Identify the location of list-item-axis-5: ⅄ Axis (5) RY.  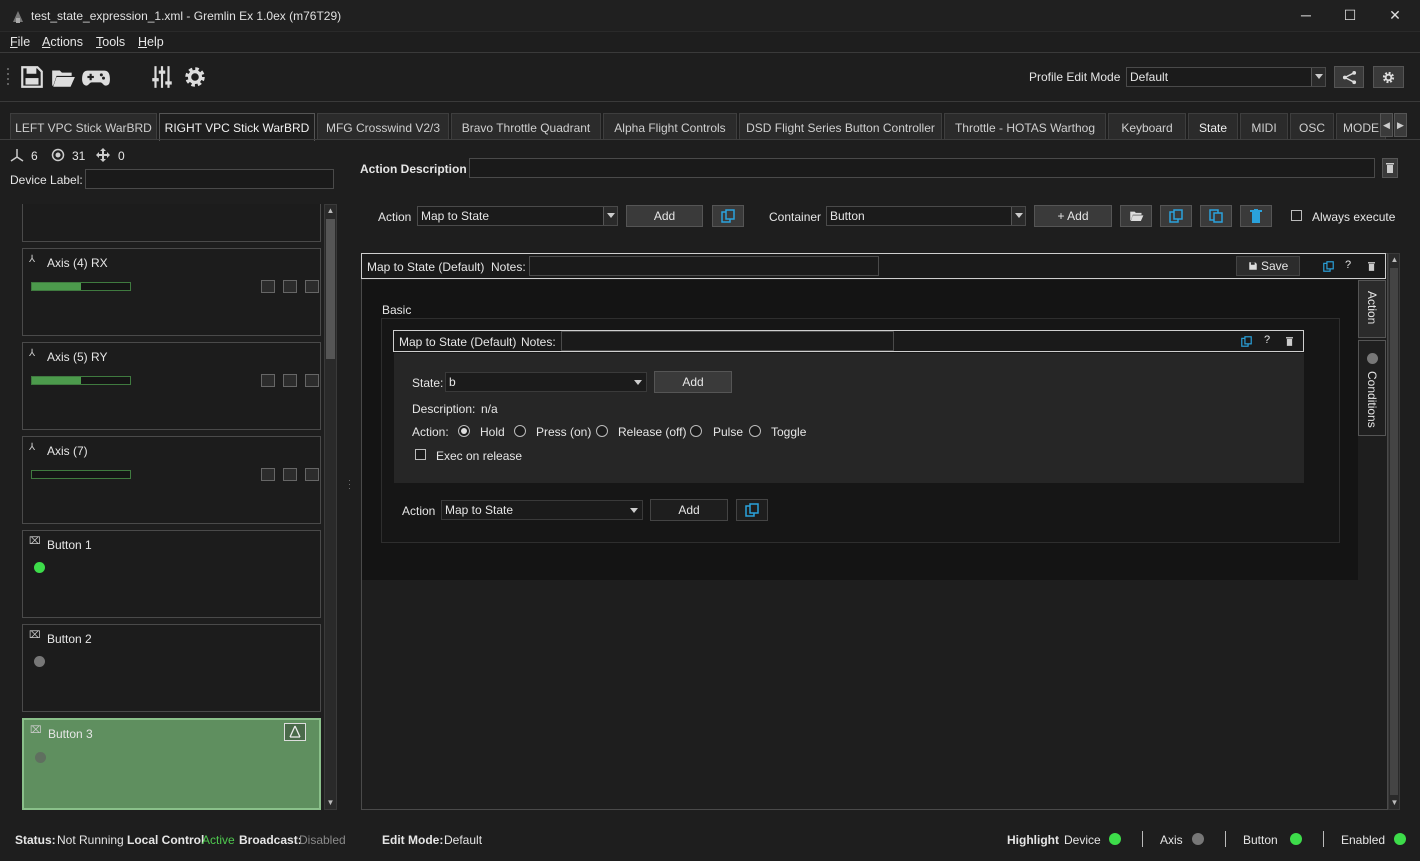
(171, 386).